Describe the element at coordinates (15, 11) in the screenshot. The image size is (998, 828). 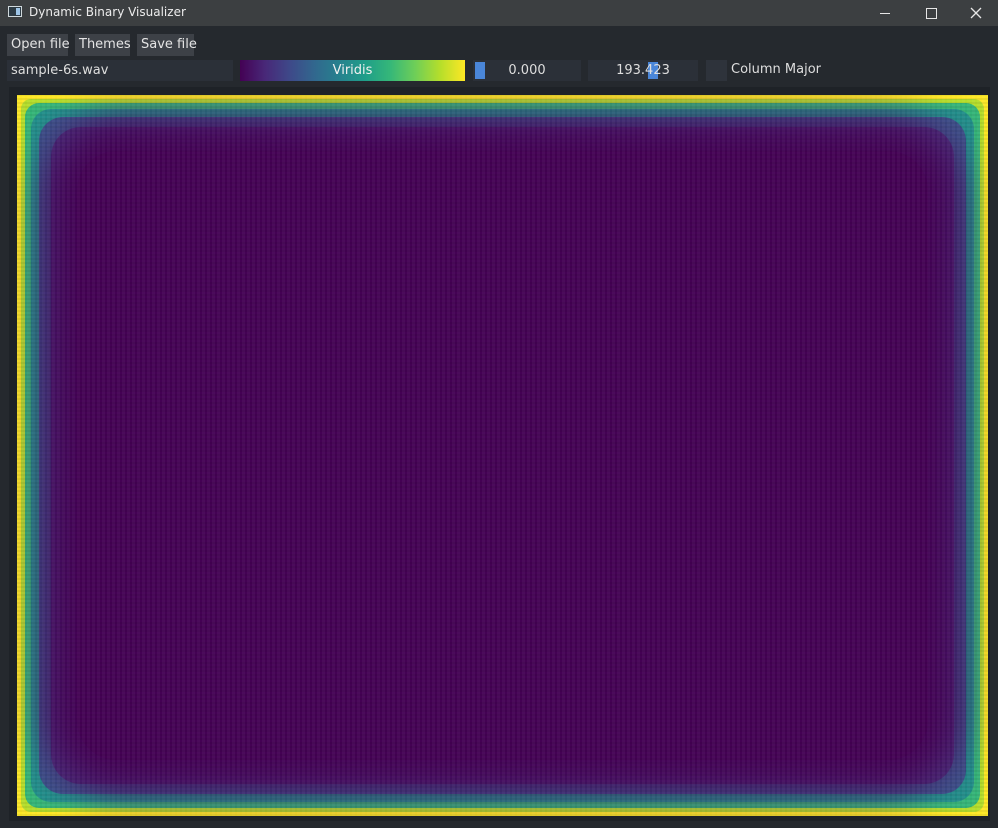
I see `app-icon` at that location.